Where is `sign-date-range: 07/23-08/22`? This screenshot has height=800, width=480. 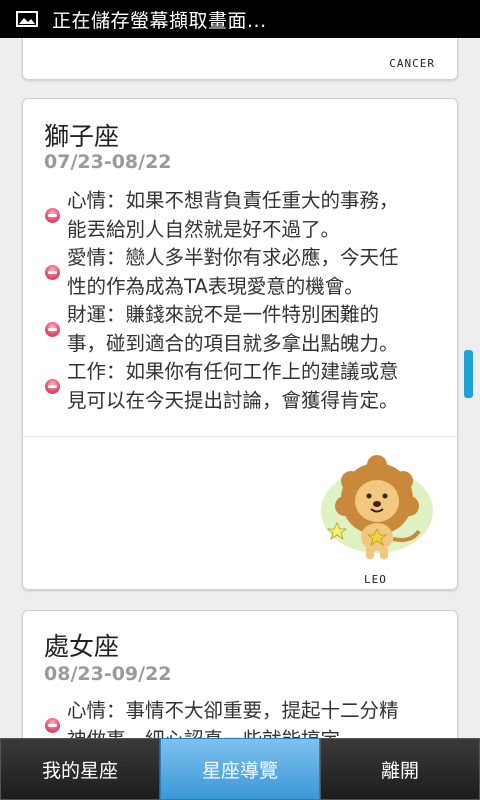 sign-date-range: 07/23-08/22 is located at coordinates (108, 162).